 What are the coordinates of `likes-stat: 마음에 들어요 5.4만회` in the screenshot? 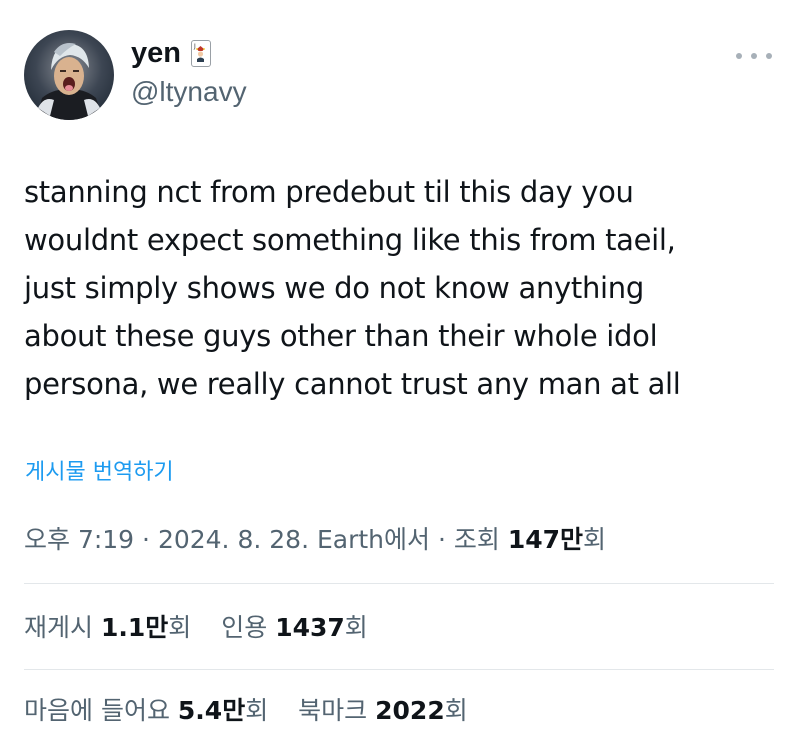 It's located at (146, 711).